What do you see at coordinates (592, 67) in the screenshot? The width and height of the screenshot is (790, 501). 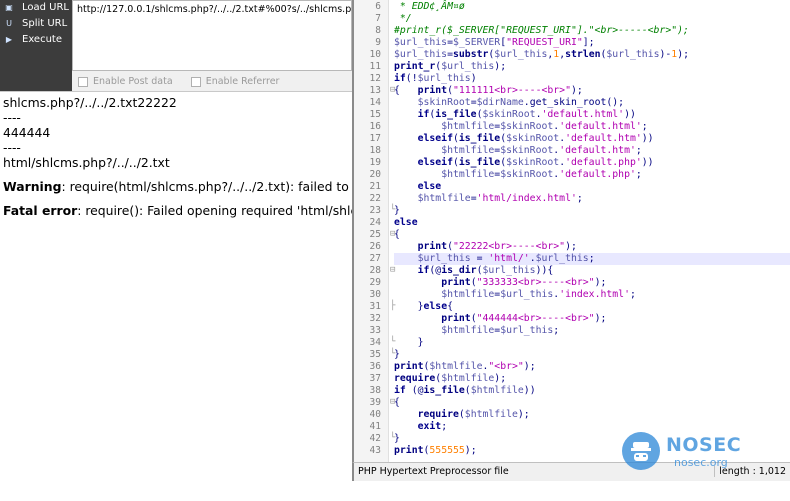 I see `code-line: print_r($url_this);` at bounding box center [592, 67].